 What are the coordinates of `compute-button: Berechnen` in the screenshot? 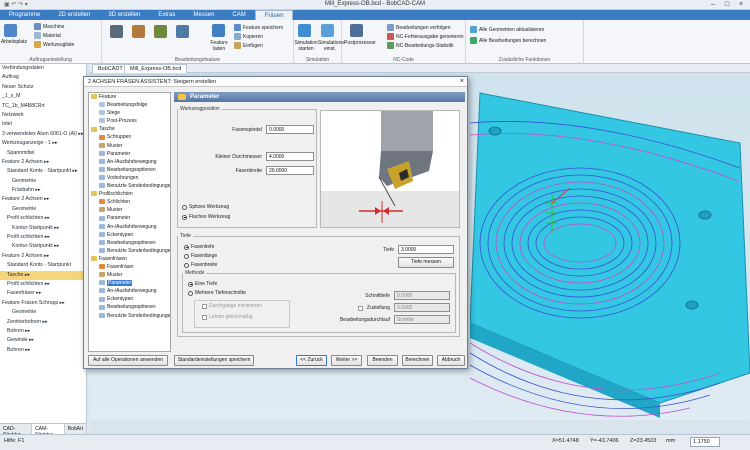 It's located at (417, 360).